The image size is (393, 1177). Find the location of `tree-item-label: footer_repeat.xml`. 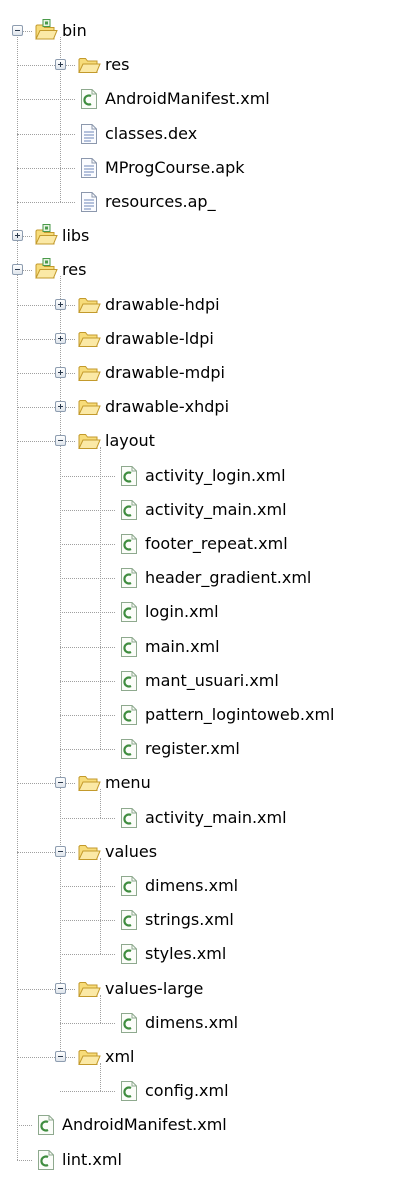

tree-item-label: footer_repeat.xml is located at coordinates (216, 543).